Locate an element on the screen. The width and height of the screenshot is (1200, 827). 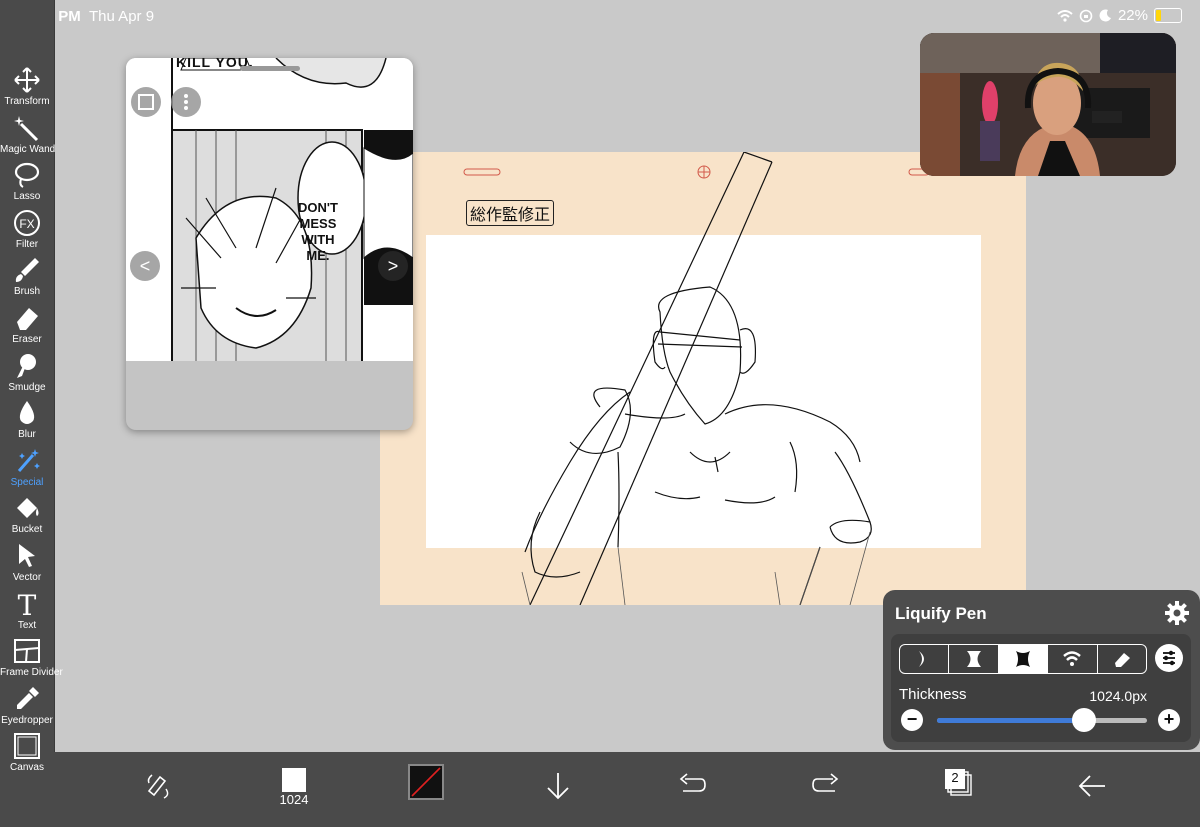
liquify-mode-selector is located at coordinates (1023, 659).